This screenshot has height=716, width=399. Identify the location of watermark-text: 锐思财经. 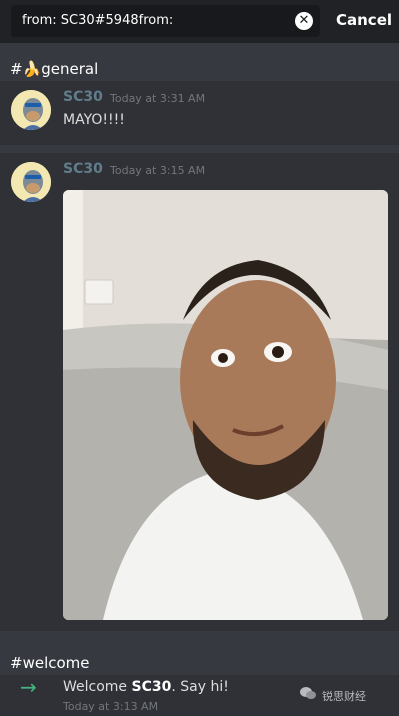
(344, 696).